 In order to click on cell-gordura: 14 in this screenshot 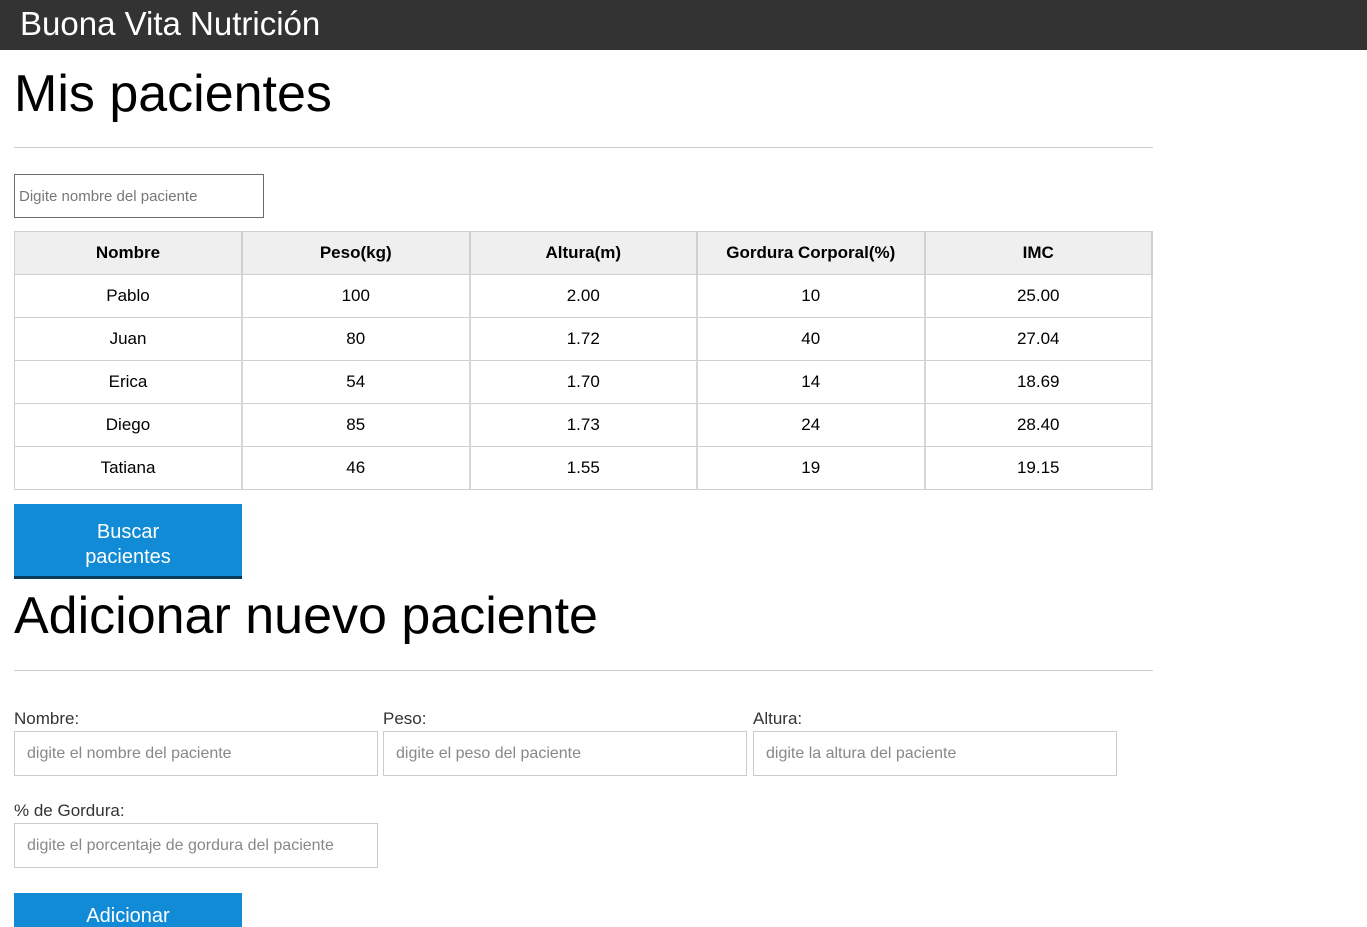, I will do `click(811, 382)`.